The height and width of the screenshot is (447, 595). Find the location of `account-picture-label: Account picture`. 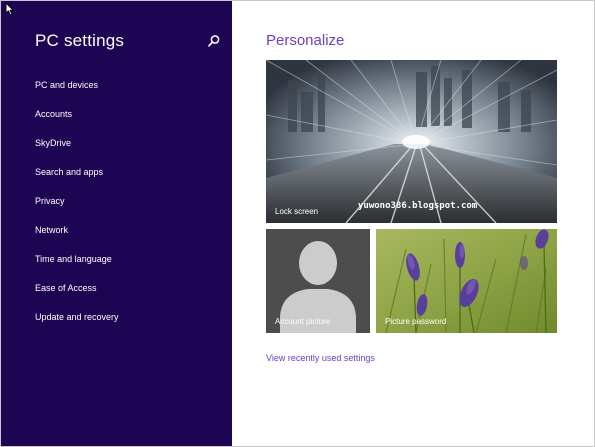

account-picture-label: Account picture is located at coordinates (303, 321).